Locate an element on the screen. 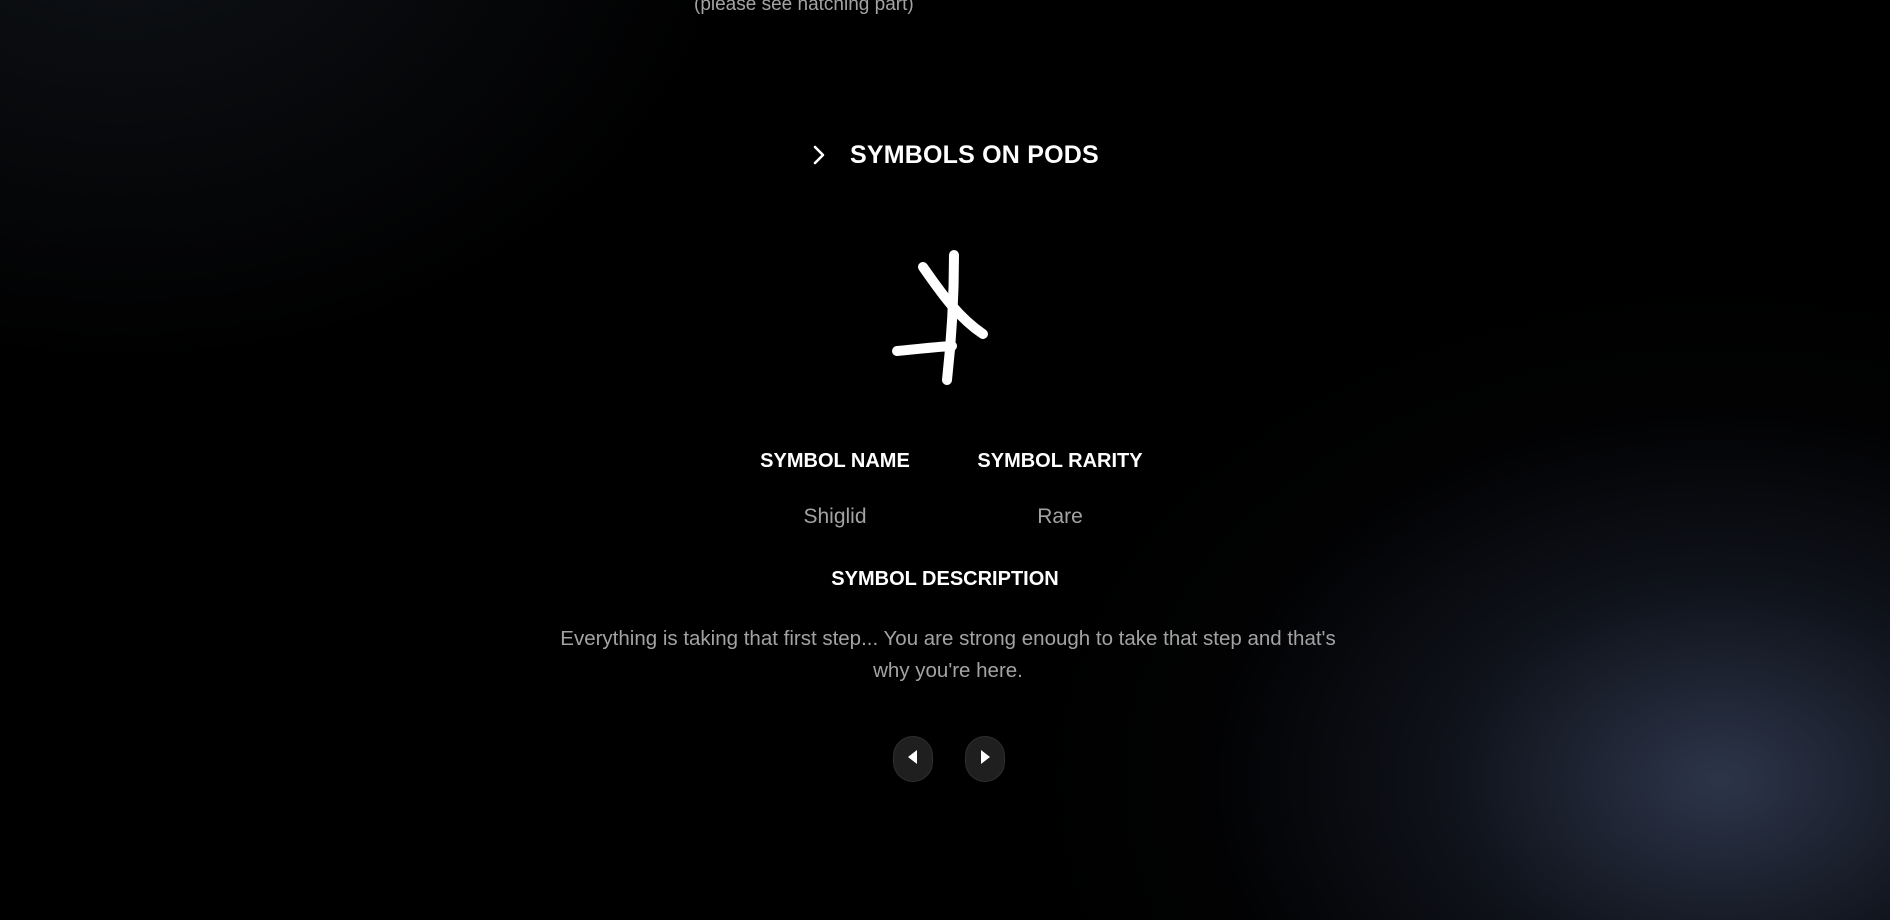  hatching-note: (please see hatching part) is located at coordinates (804, 7).